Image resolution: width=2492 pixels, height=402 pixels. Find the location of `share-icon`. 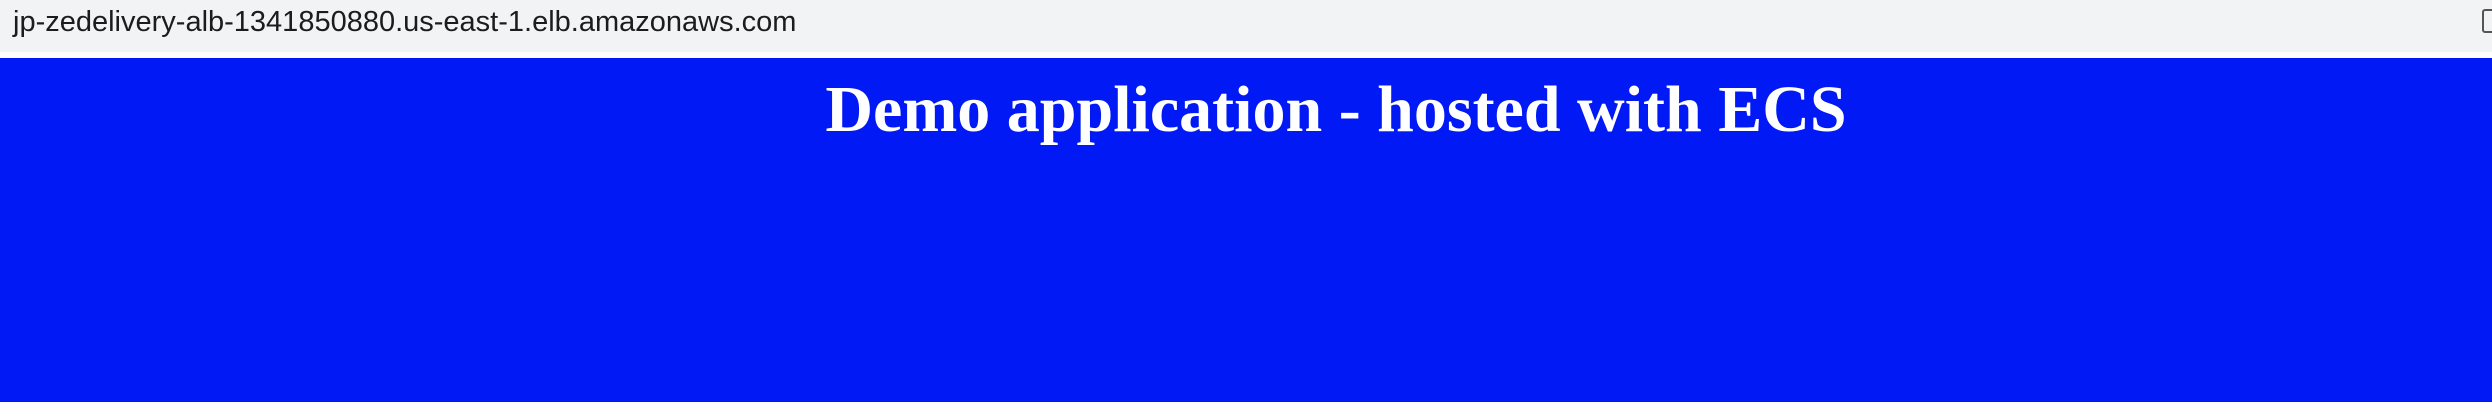

share-icon is located at coordinates (2487, 21).